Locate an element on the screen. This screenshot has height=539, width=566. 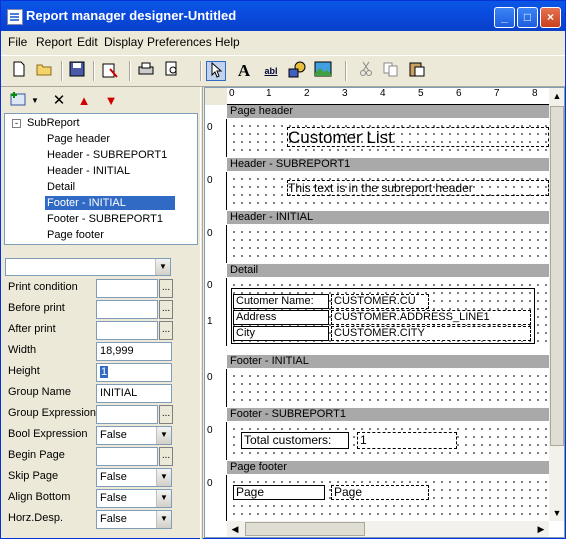
group-name-field: INITIAL is located at coordinates (134, 393).